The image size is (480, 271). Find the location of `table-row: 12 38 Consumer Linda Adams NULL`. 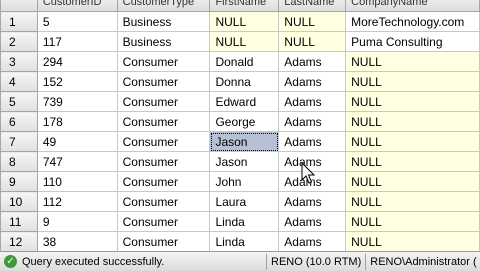

table-row: 12 38 Consumer Linda Adams NULL is located at coordinates (240, 241).